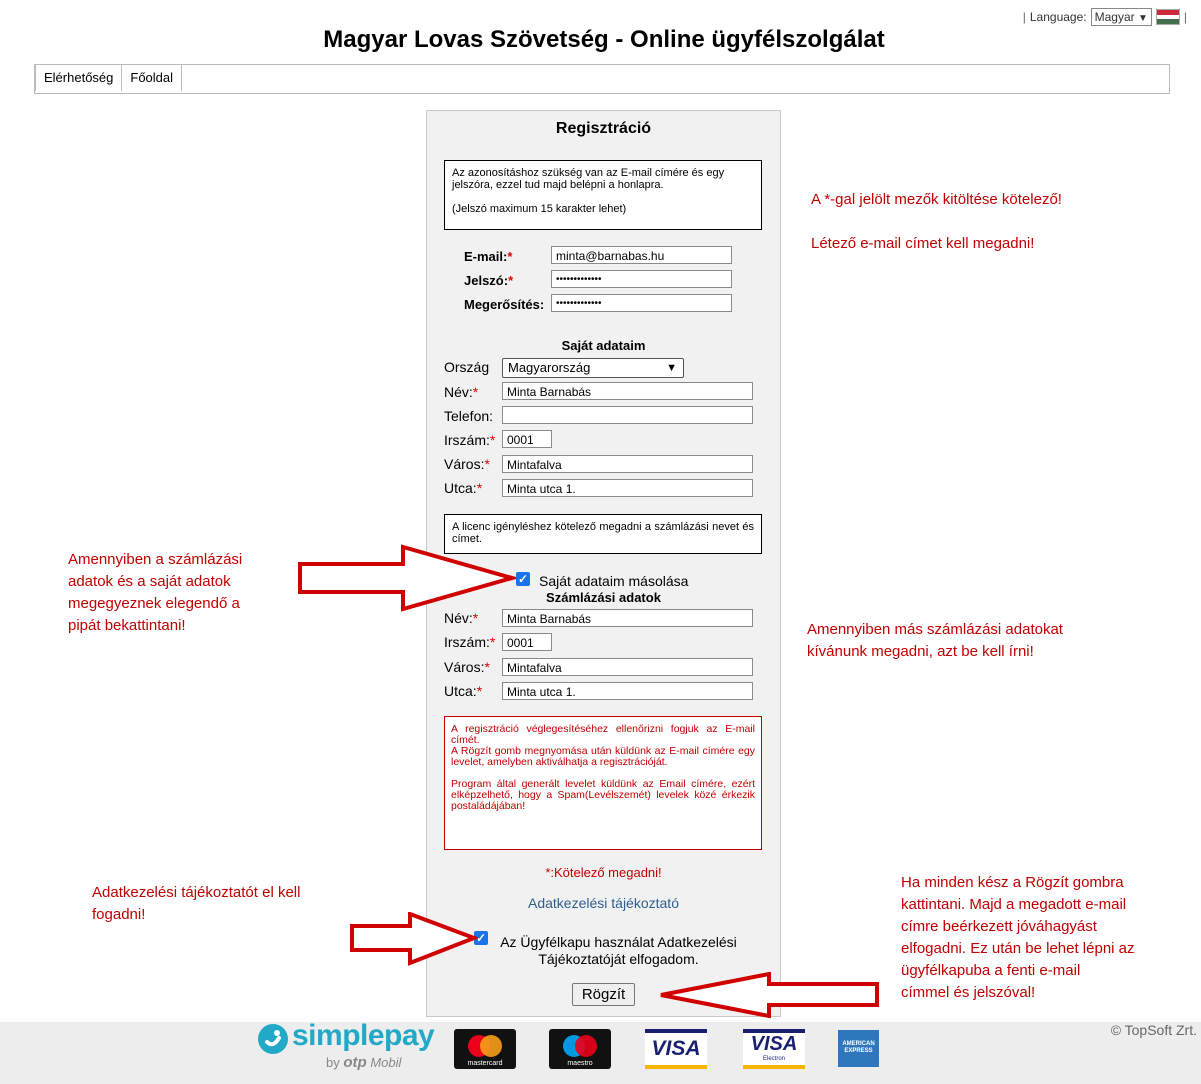 This screenshot has height=1084, width=1201. What do you see at coordinates (676, 1049) in the screenshot?
I see `visa-logo: VISA` at bounding box center [676, 1049].